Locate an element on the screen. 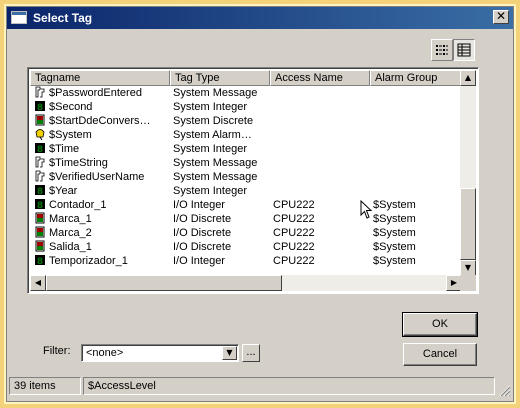 The image size is (520, 408). ok-button: OK is located at coordinates (440, 324).